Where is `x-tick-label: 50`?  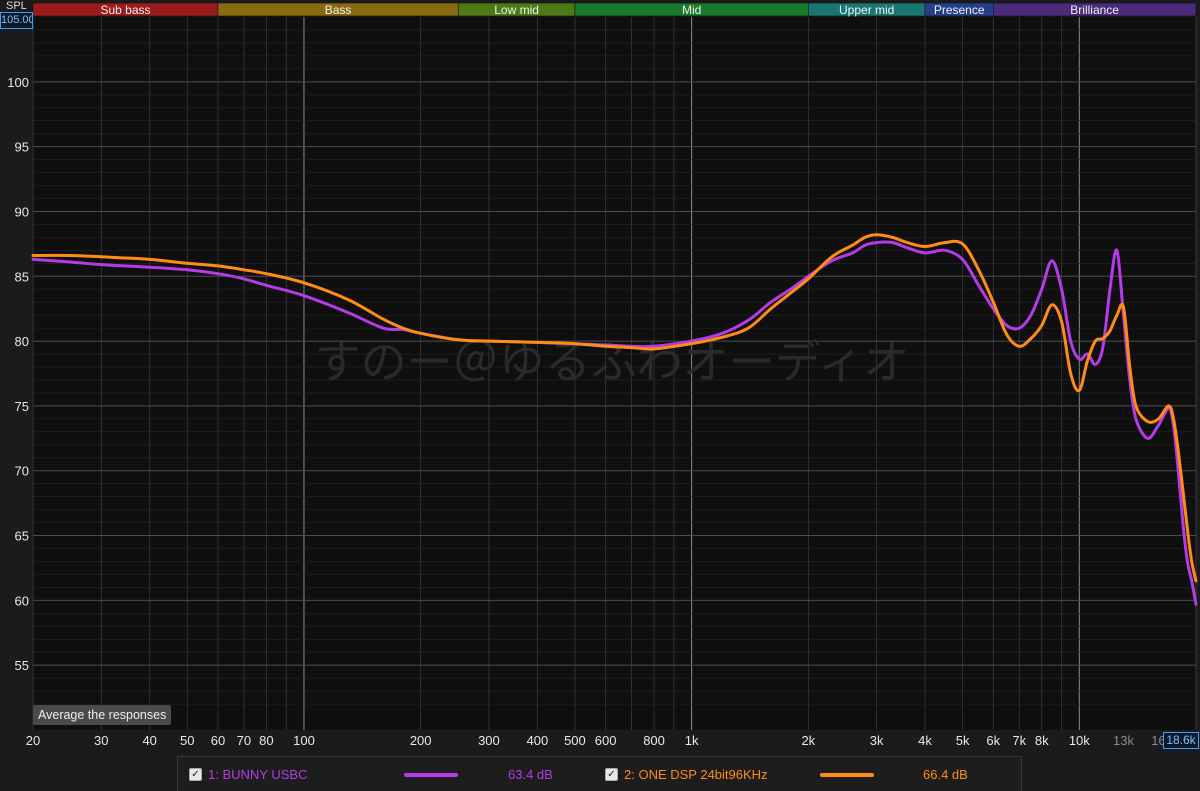
x-tick-label: 50 is located at coordinates (187, 740).